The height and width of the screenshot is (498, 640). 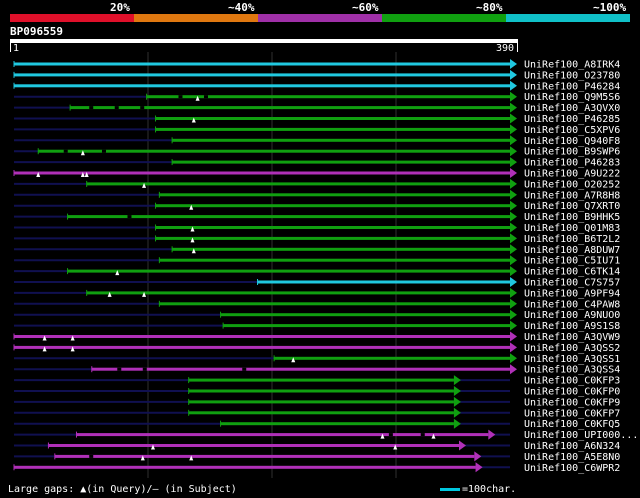 I want to click on hit-label: UniRef100_Q01M83, so click(x=572, y=228).